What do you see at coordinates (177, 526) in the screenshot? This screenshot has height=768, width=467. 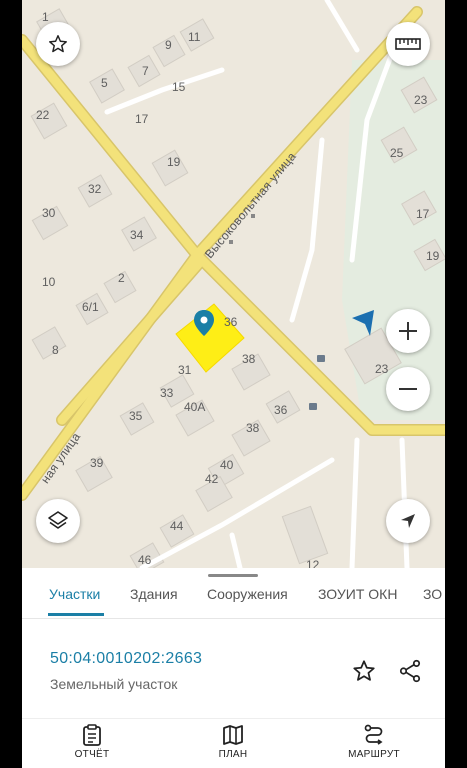 I see `house-number: 44` at bounding box center [177, 526].